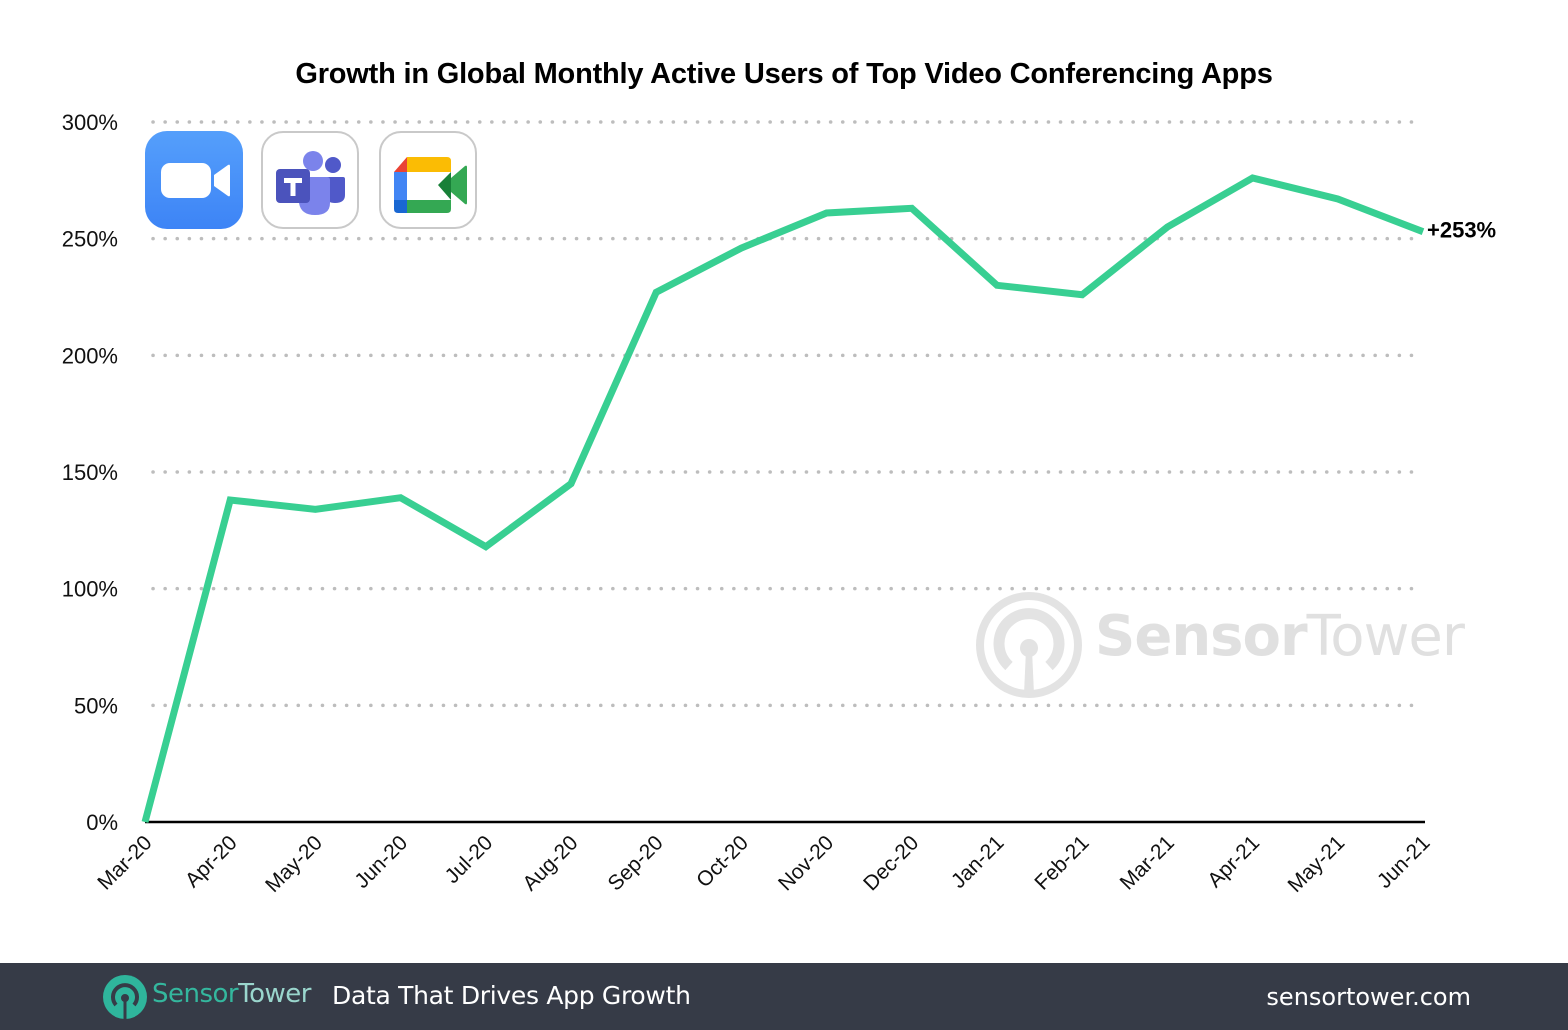 This screenshot has height=1030, width=1568. I want to click on sensortower-watermark: SensorTower, so click(1220, 645).